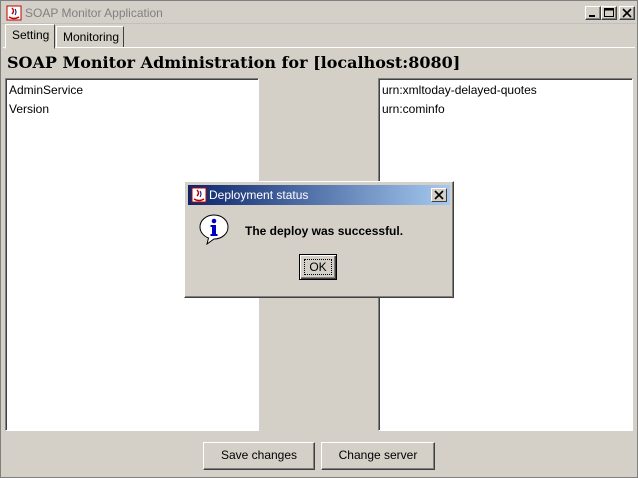  Describe the element at coordinates (324, 231) in the screenshot. I see `dialog-message: The deploy was successful.` at that location.